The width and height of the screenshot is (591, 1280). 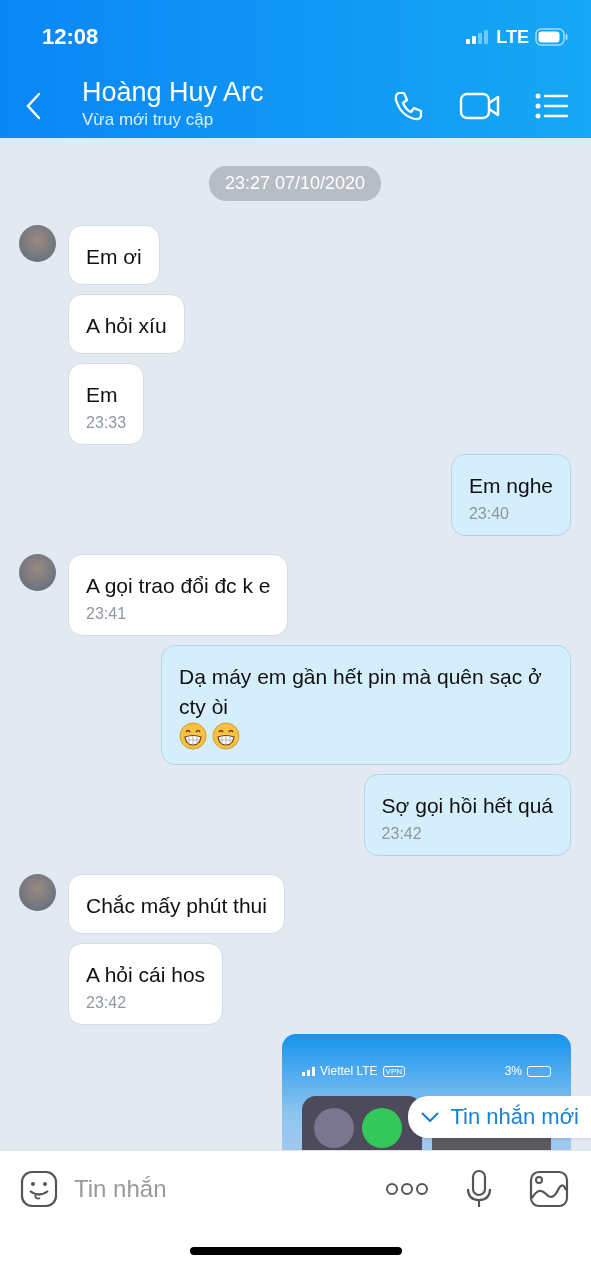 What do you see at coordinates (102, 395) in the screenshot?
I see `message-text: Em` at bounding box center [102, 395].